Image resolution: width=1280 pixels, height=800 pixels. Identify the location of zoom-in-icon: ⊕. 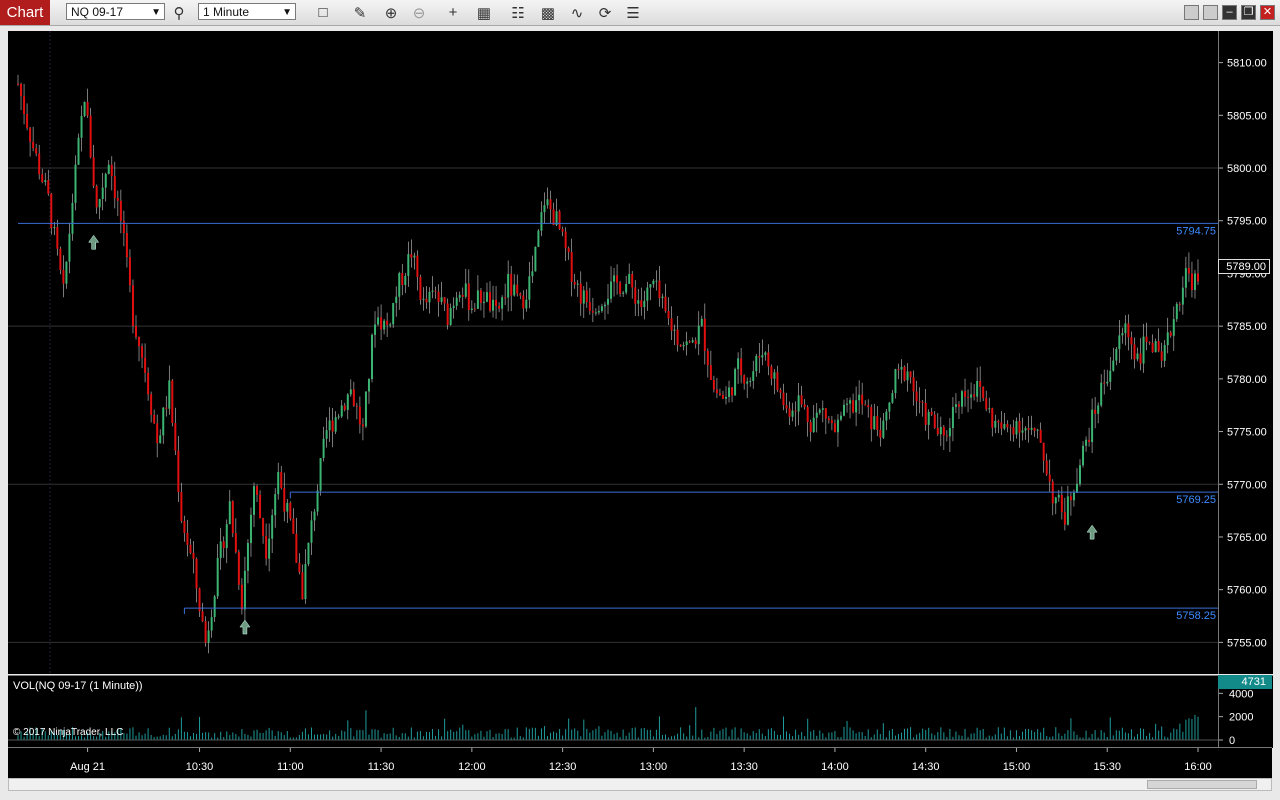
(391, 12).